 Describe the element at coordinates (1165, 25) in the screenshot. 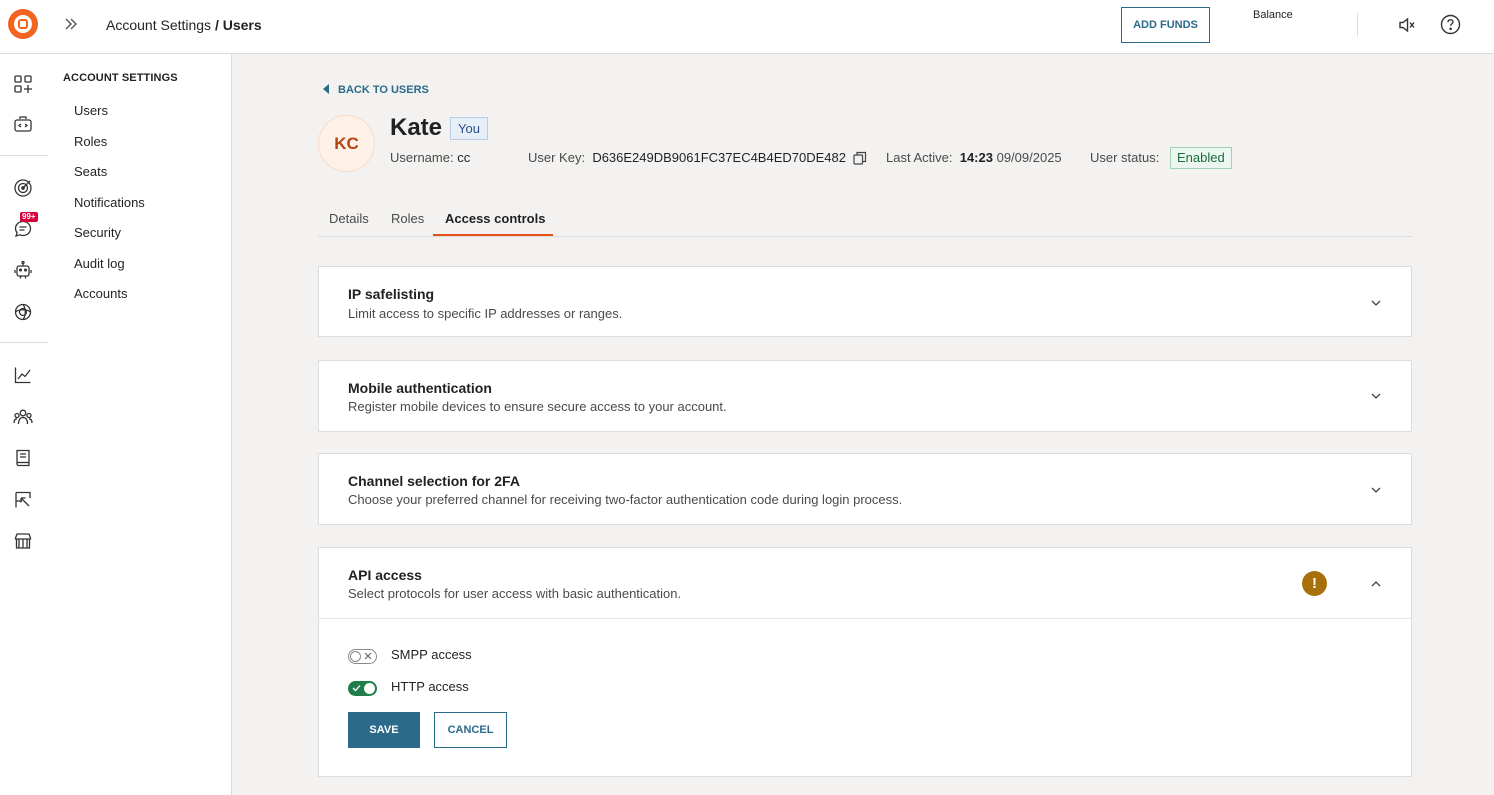

I see `add-funds-button: ADD FUNDS` at that location.